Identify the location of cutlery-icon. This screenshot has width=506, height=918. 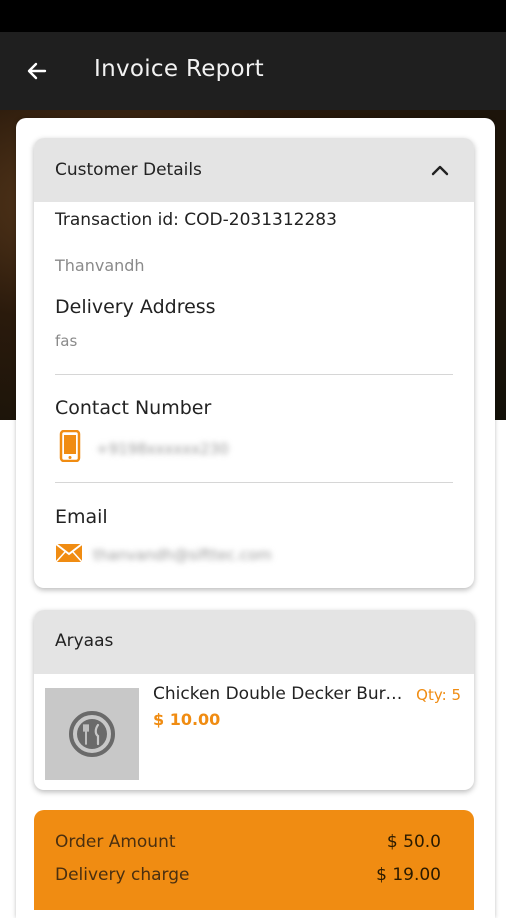
(92, 734).